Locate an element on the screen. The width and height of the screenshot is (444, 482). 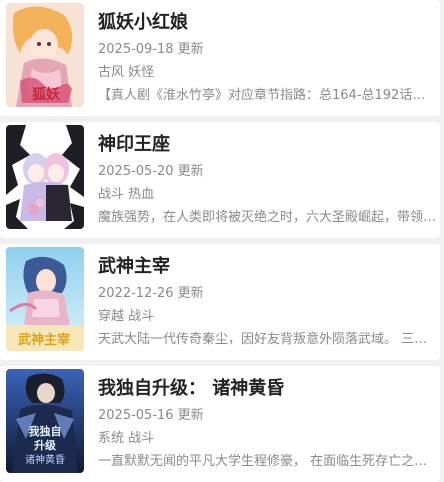
comic-cover-image: 武神主宰 is located at coordinates (45, 299).